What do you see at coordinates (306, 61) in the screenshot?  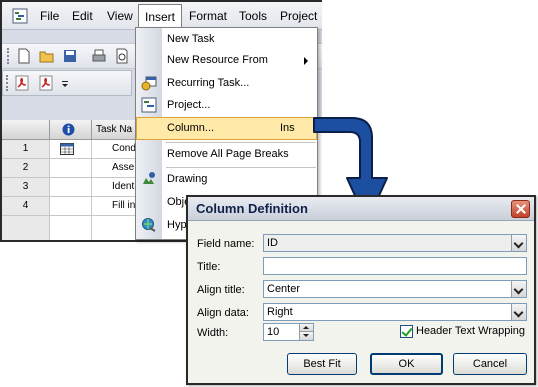 I see `submenu-arrow-icon` at bounding box center [306, 61].